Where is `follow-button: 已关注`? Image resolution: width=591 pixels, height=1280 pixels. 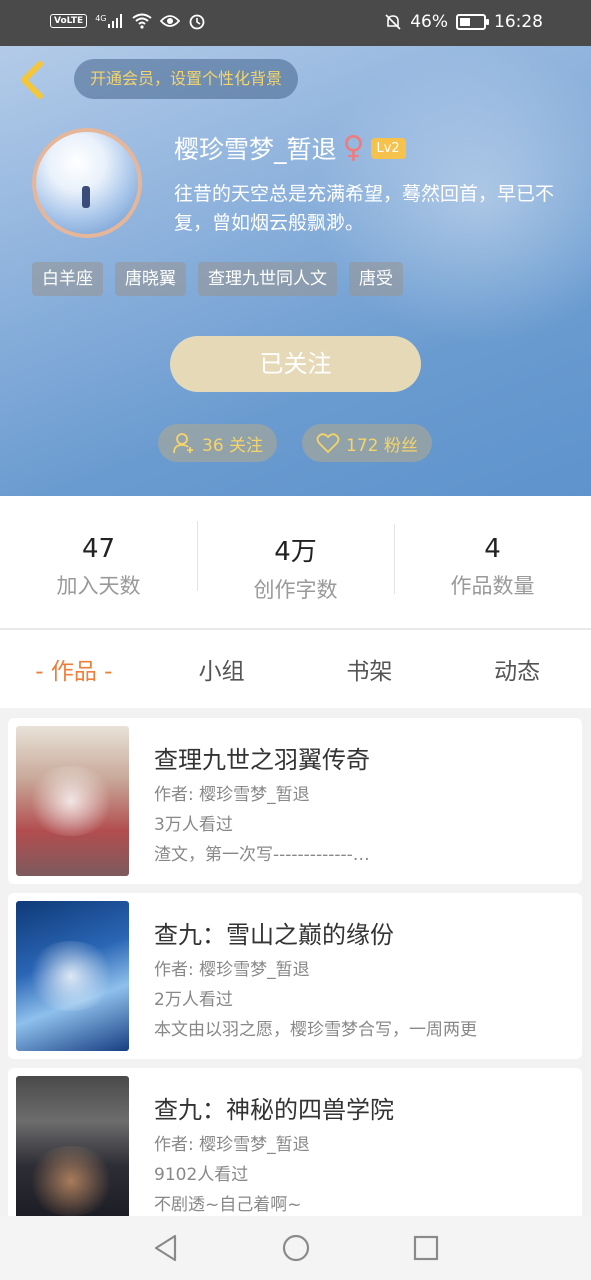 follow-button: 已关注 is located at coordinates (295, 364).